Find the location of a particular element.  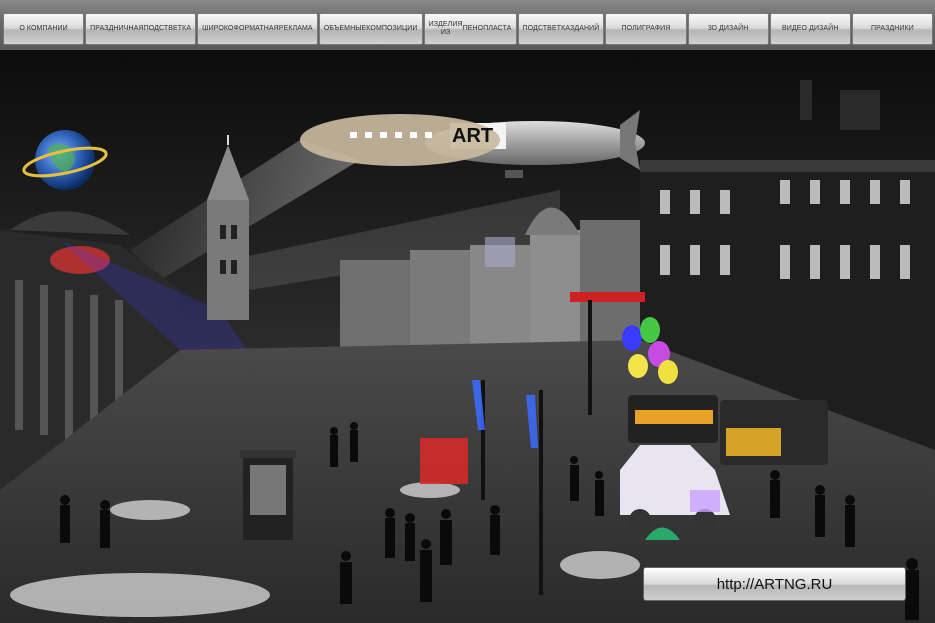

nav-item-festive-decor: ПРАЗДНИЧНАЯ ПОДСТВЕТКА is located at coordinates (141, 29).